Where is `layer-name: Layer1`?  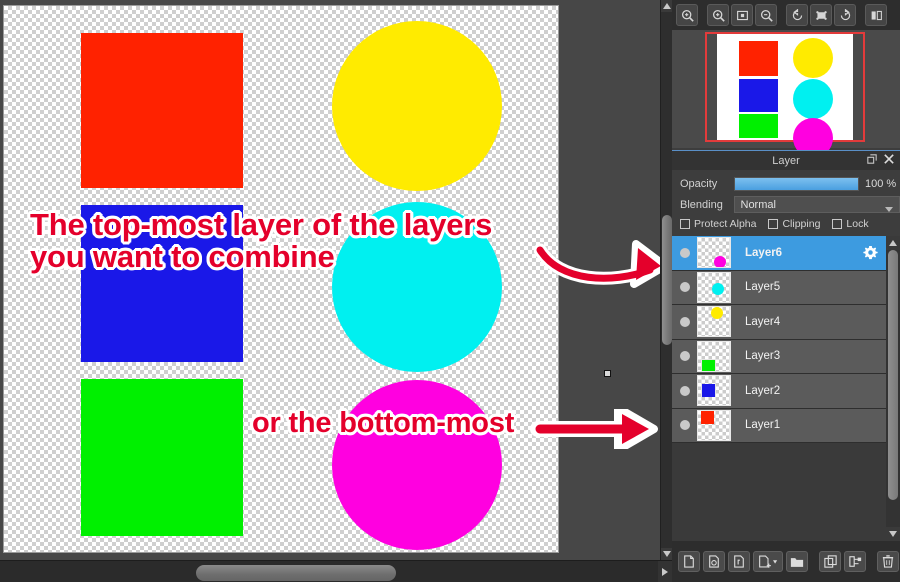 layer-name: Layer1 is located at coordinates (763, 425).